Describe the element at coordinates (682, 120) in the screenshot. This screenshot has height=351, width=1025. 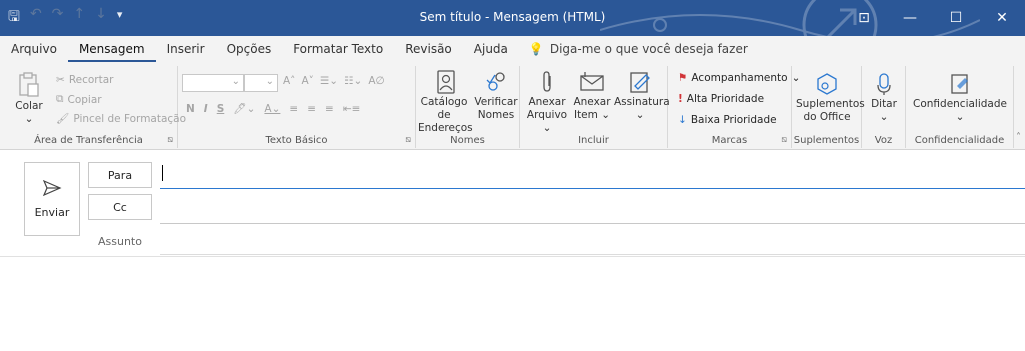
I see `down-arrow-icon: ↓` at that location.